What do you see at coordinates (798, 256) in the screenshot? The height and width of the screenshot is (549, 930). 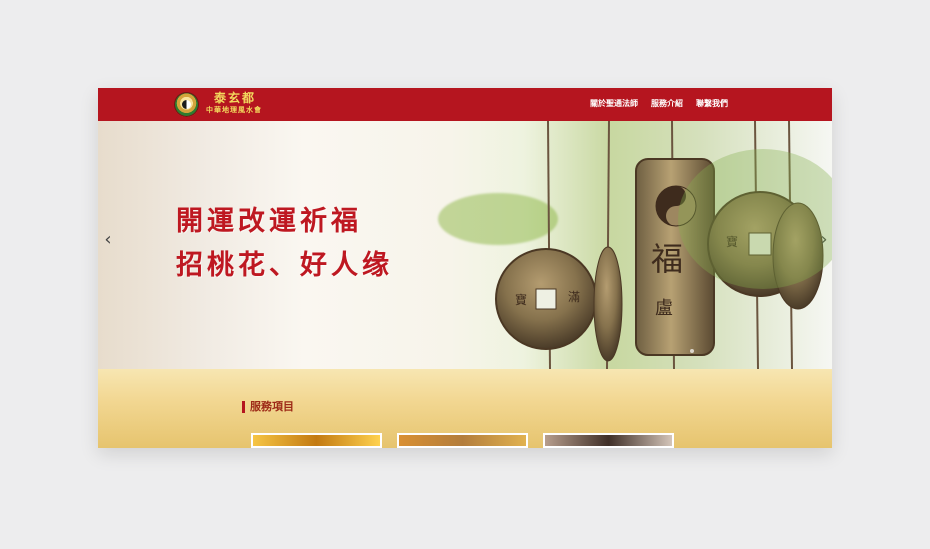 I see `partial-coin` at bounding box center [798, 256].